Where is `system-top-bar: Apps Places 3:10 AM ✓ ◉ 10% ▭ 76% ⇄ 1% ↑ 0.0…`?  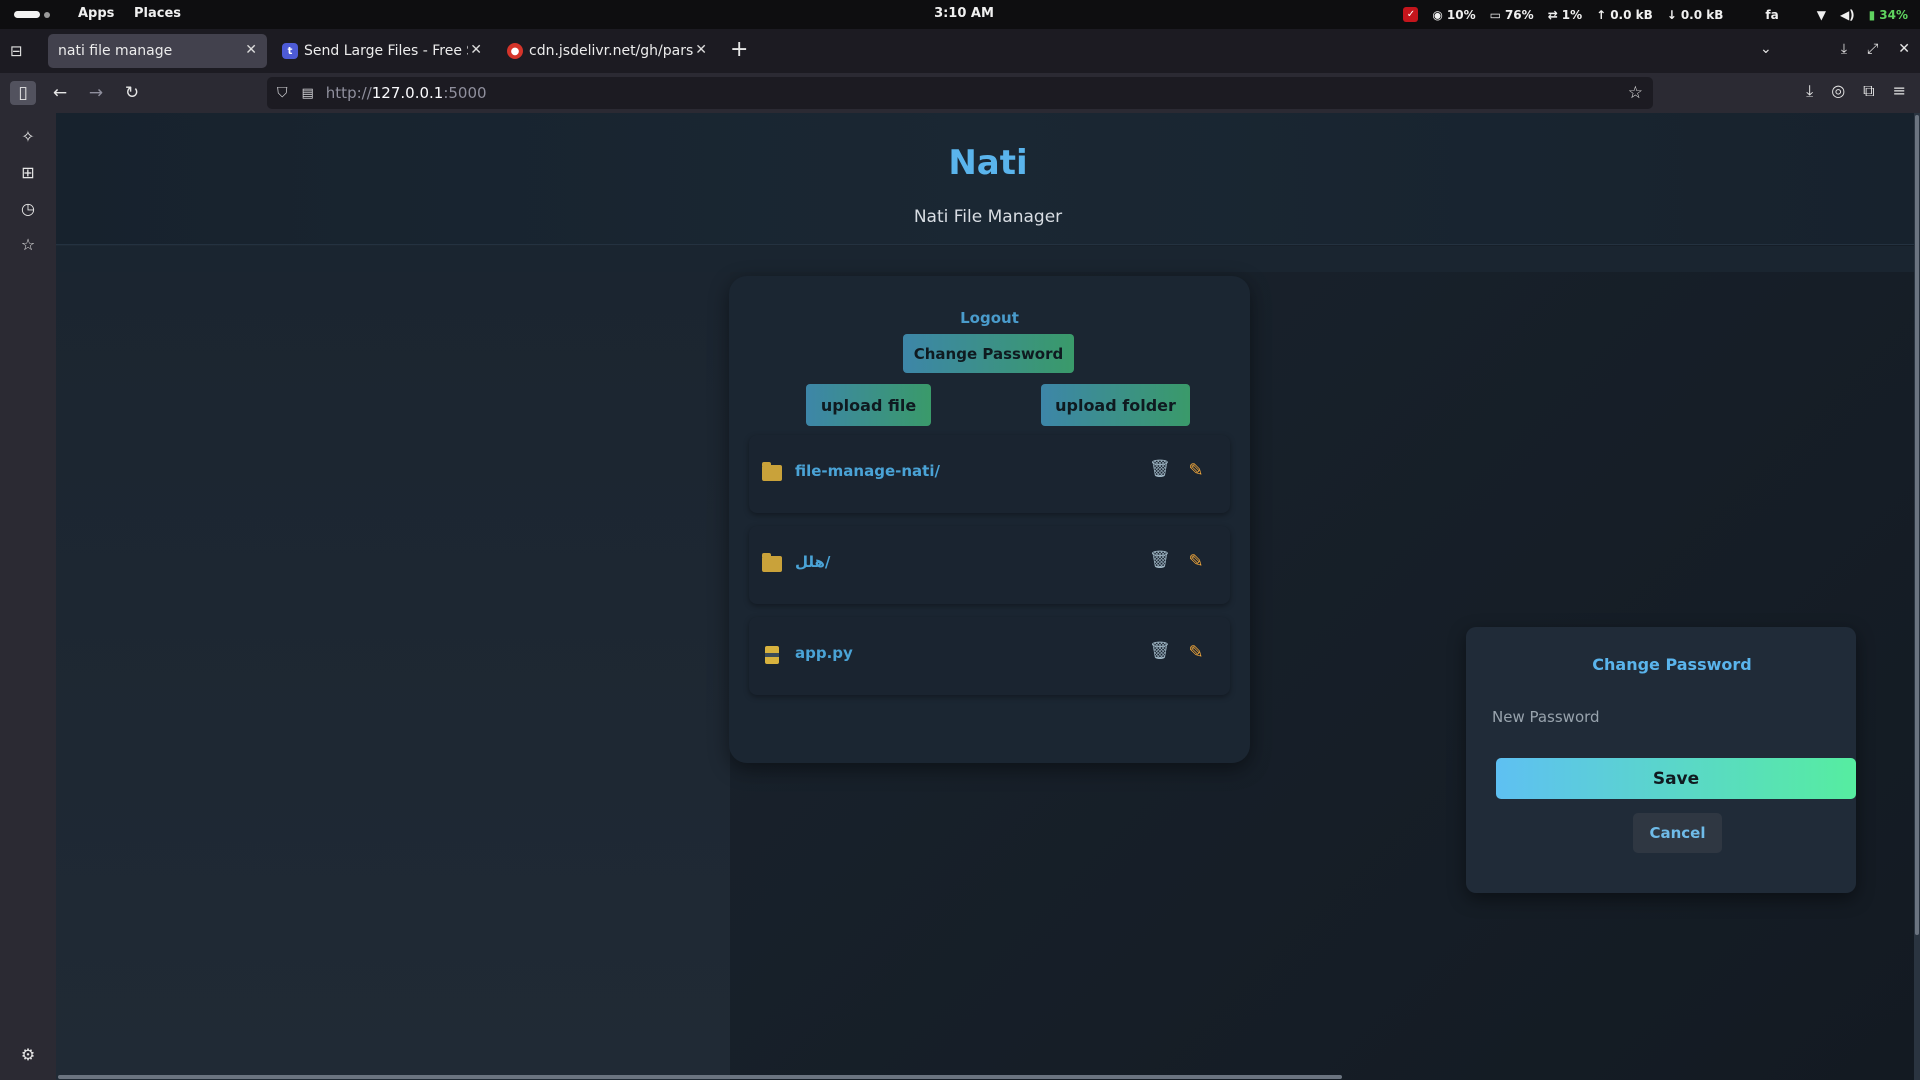
system-top-bar: Apps Places 3:10 AM ✓ ◉ 10% ▭ 76% ⇄ 1% ↑ 0.0… is located at coordinates (960, 14).